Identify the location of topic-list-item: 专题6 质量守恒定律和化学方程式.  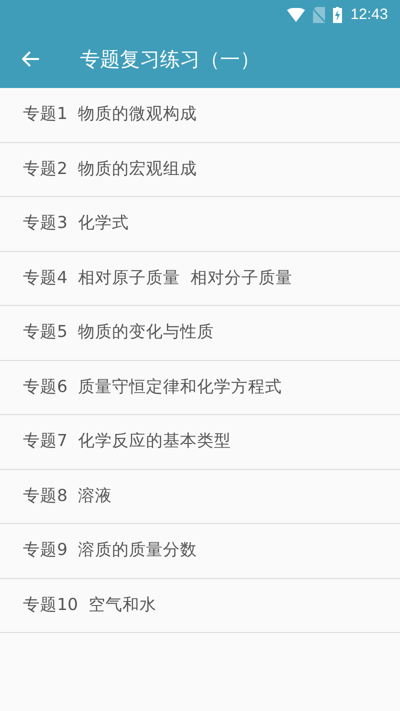
(200, 387).